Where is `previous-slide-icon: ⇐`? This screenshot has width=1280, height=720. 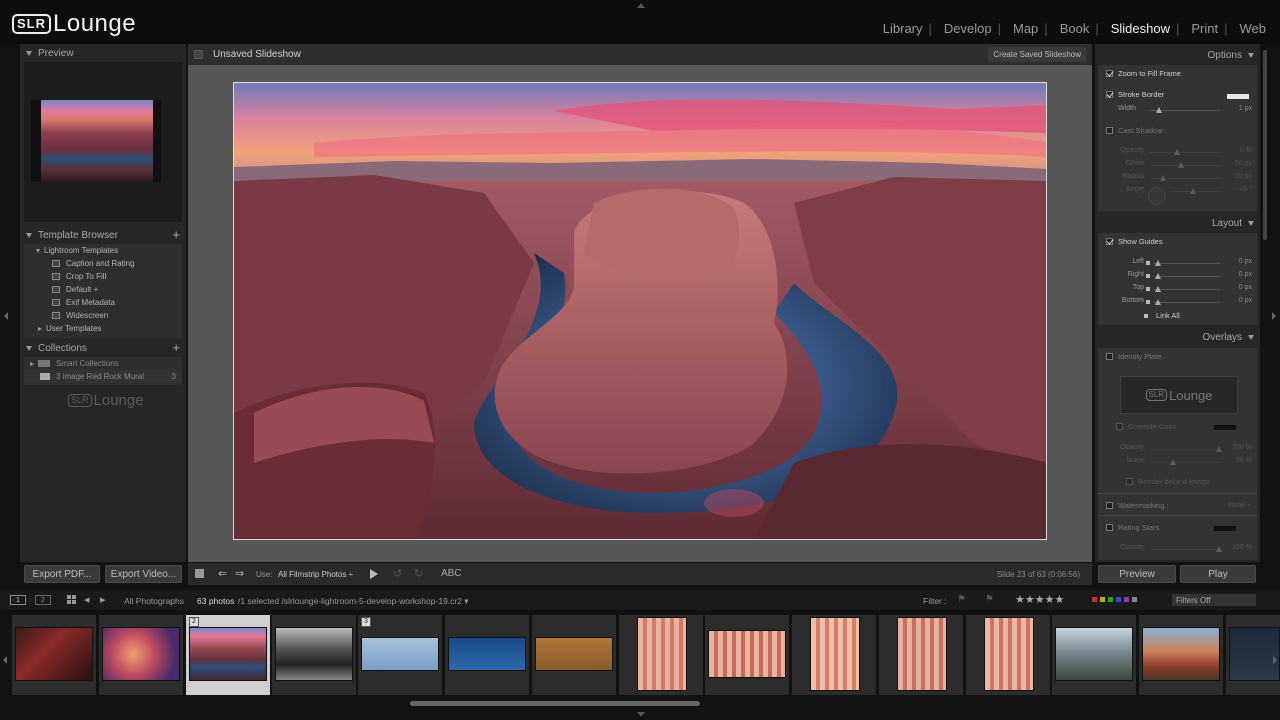 previous-slide-icon: ⇐ is located at coordinates (222, 573).